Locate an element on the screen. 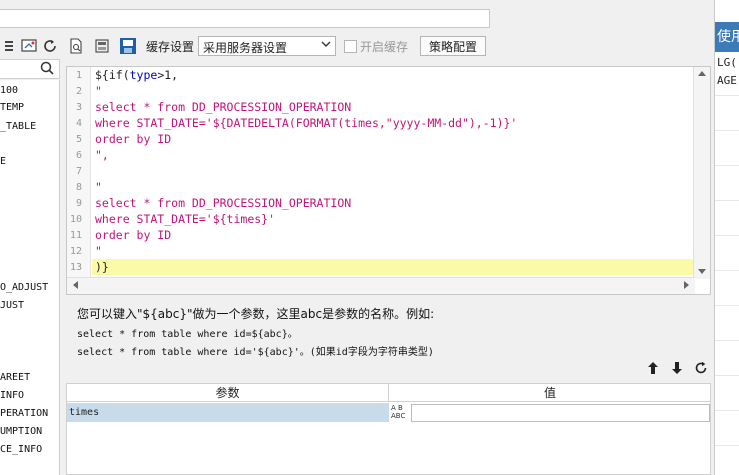  top-name-input is located at coordinates (245, 18).